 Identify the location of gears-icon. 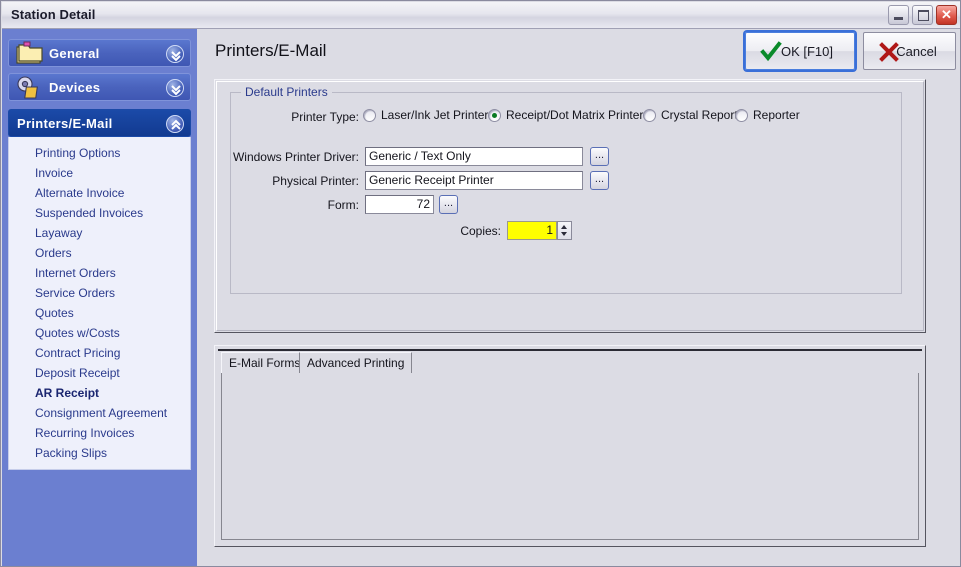
(29, 88).